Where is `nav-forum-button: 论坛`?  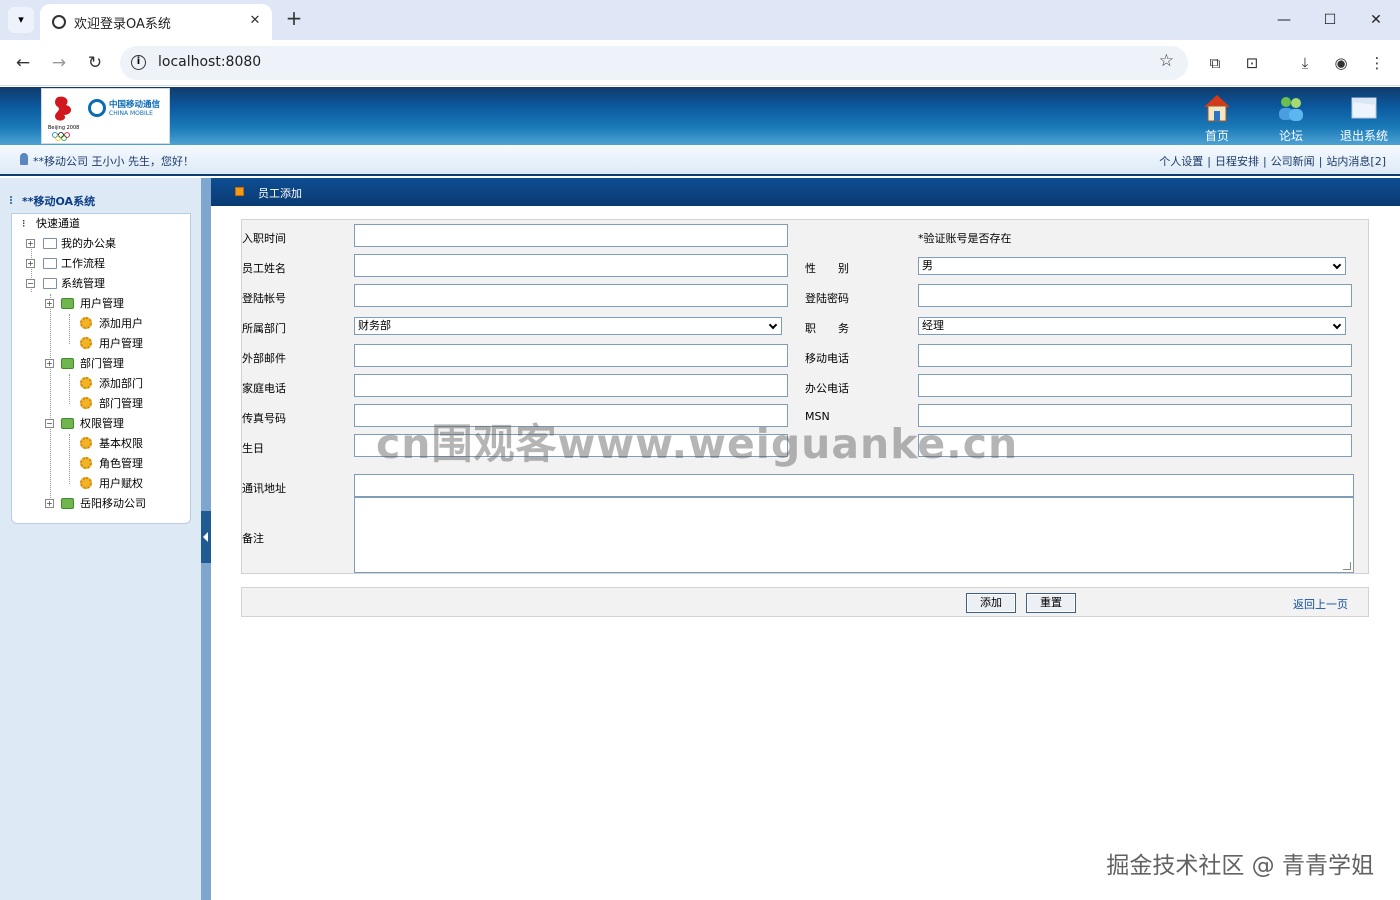
nav-forum-button: 论坛 is located at coordinates (1291, 116).